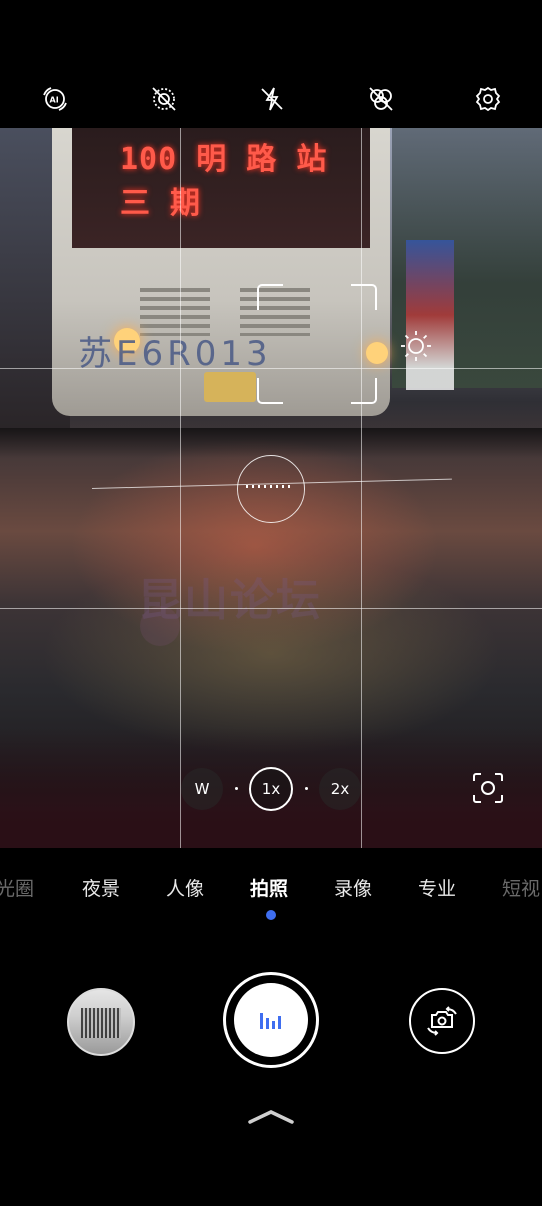 The width and height of the screenshot is (542, 1206). What do you see at coordinates (270, 297) in the screenshot?
I see `focus-corner-tl` at bounding box center [270, 297].